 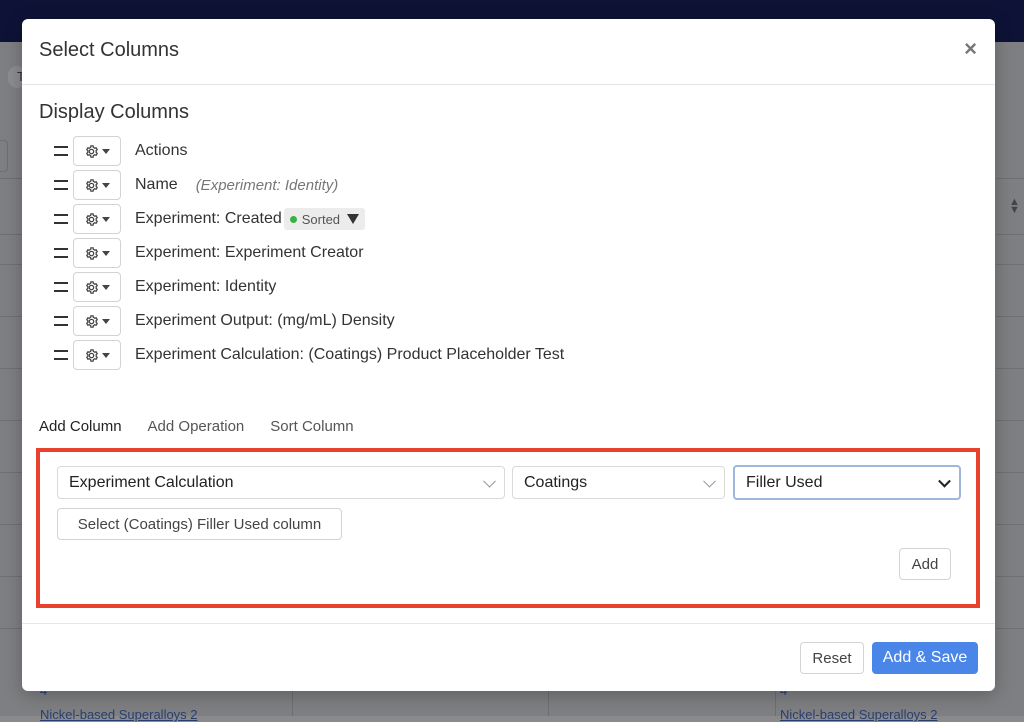 What do you see at coordinates (151, 482) in the screenshot?
I see `source-select-value: Experiment Calculation` at bounding box center [151, 482].